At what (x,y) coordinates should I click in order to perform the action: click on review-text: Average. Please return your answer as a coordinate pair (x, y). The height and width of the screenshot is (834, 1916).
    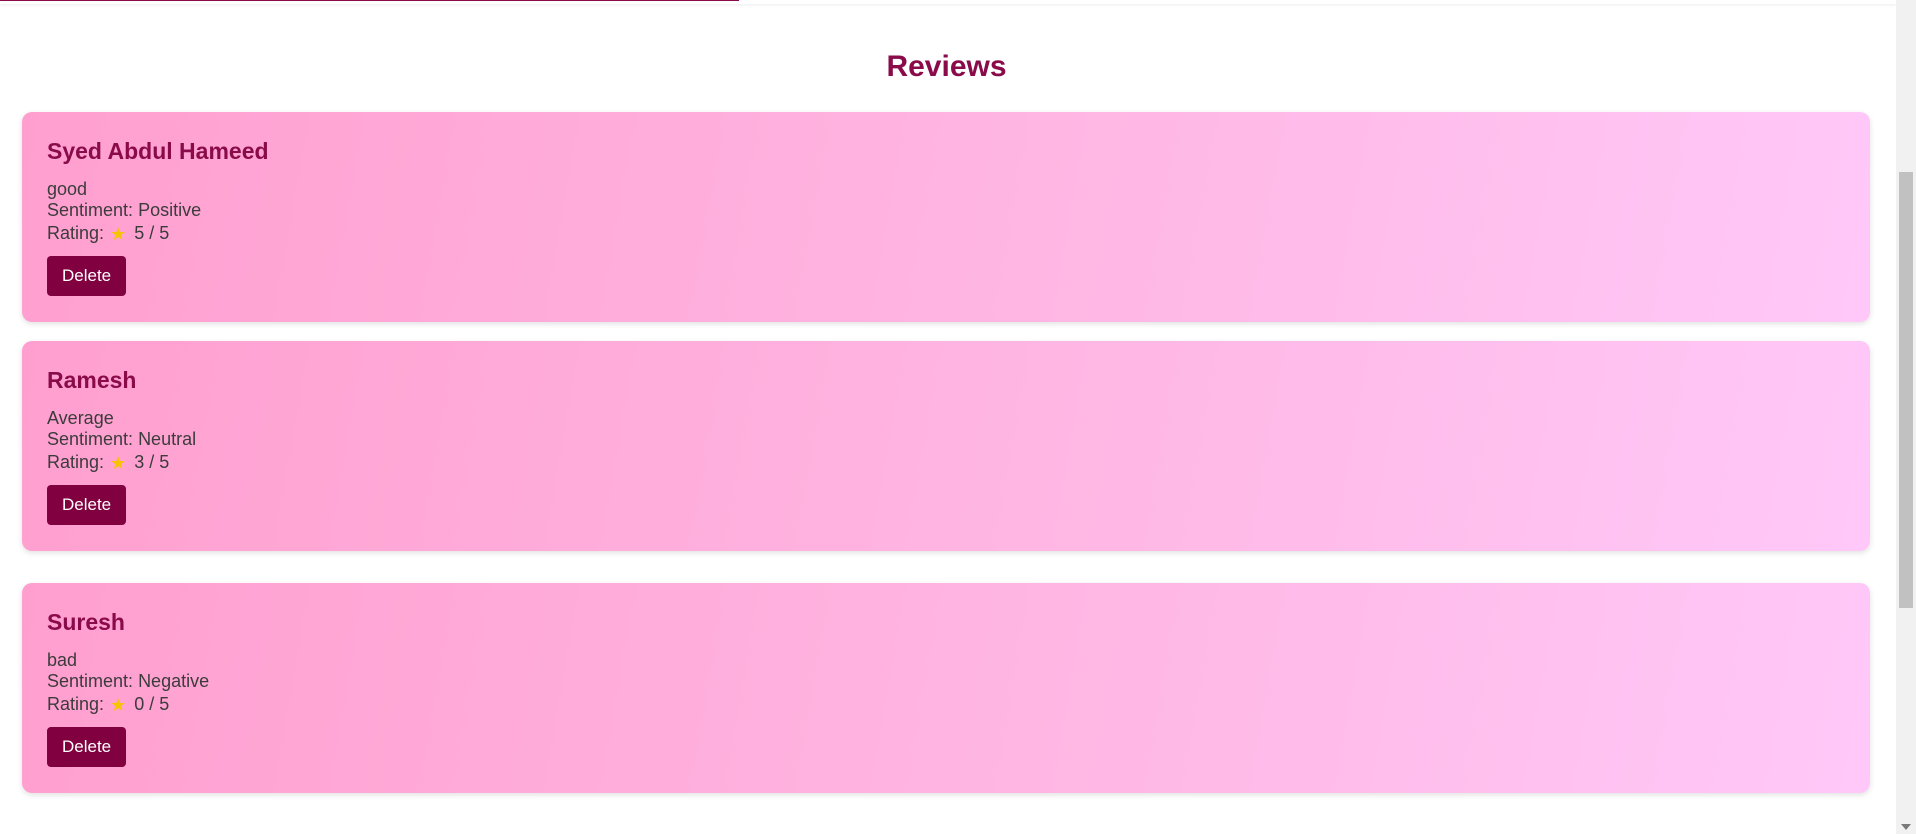
    Looking at the image, I should click on (80, 418).